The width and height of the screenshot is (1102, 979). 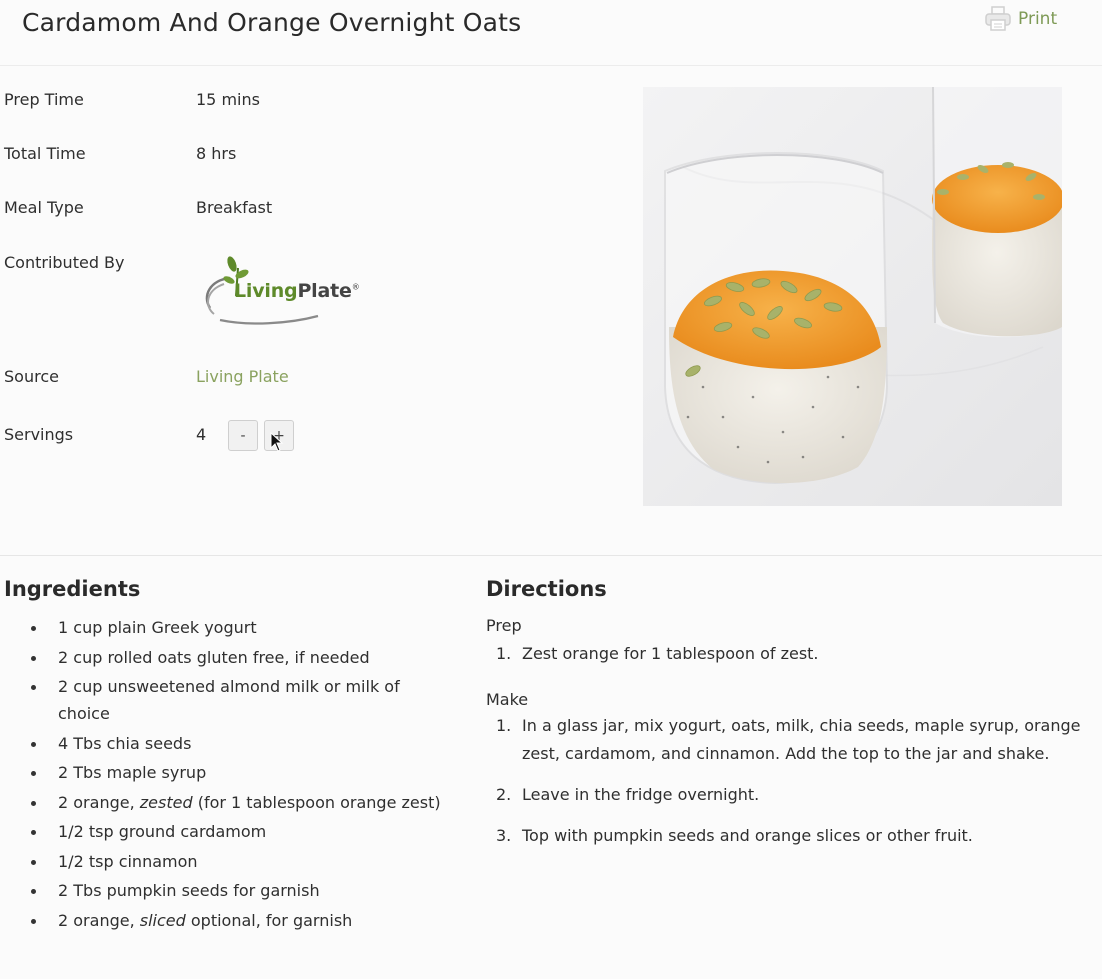 I want to click on ingredient-detail: optional, for garnish, so click(x=269, y=920).